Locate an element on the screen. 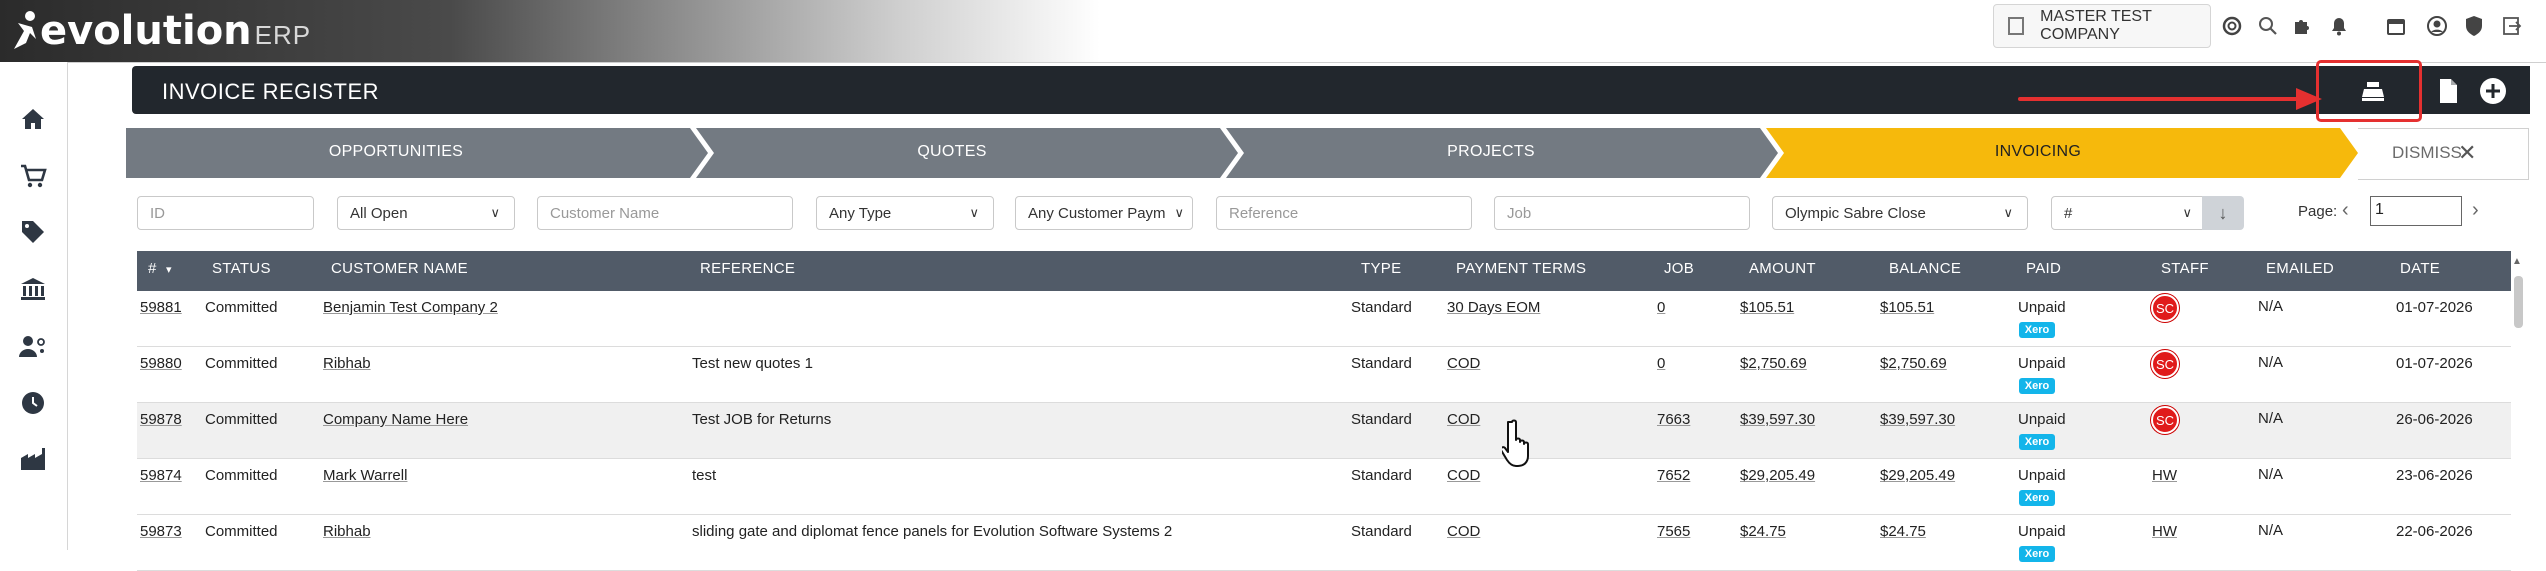  calendar-icon is located at coordinates (2396, 26).